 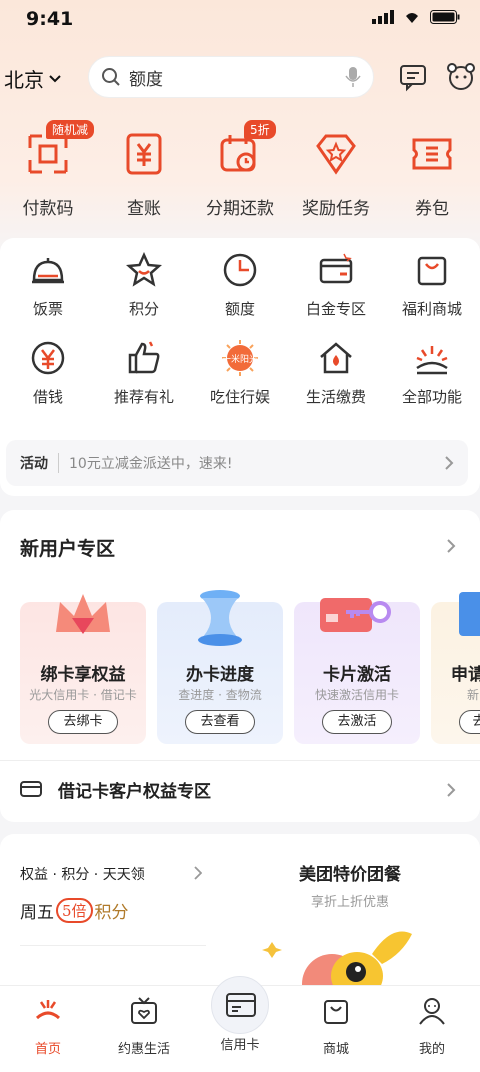 I want to click on grid-label: 推荐有礼, so click(x=143, y=397).